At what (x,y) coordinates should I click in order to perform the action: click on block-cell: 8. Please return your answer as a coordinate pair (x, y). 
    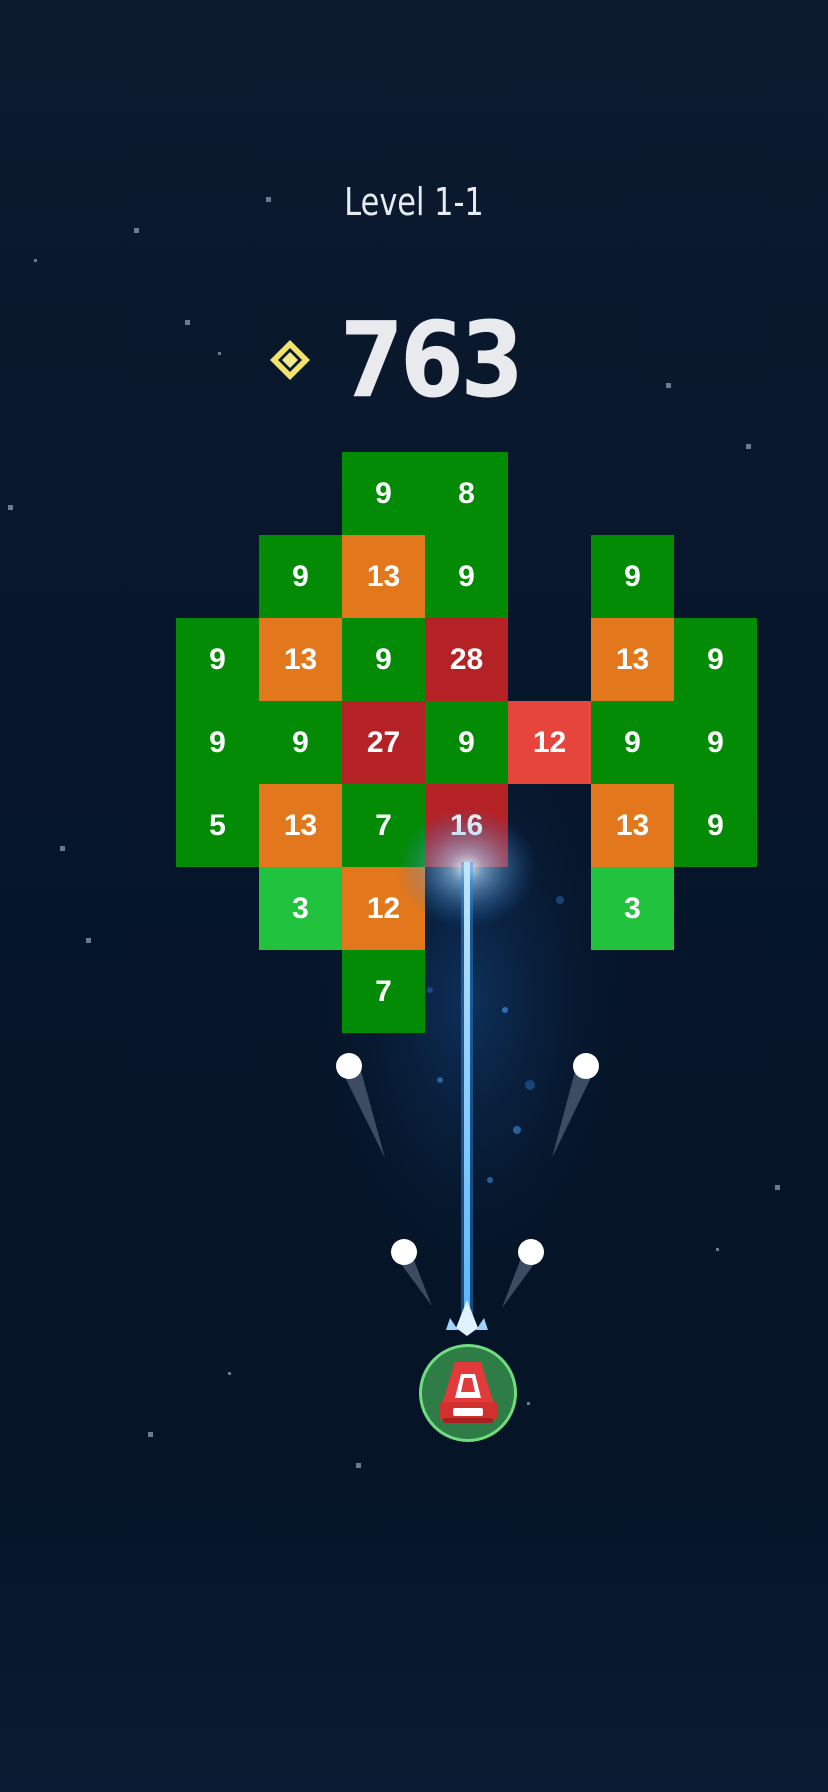
    Looking at the image, I should click on (466, 493).